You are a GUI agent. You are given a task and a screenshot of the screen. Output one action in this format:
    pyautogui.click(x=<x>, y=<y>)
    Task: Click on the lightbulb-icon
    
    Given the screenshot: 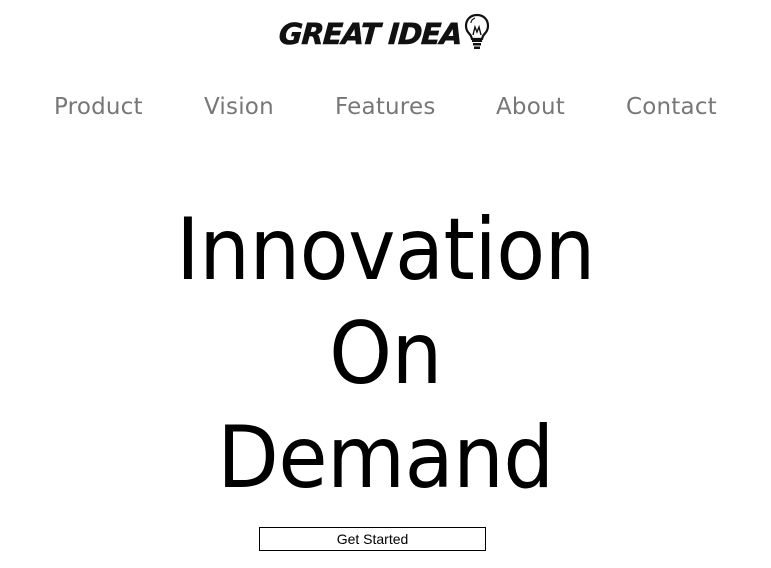 What is the action you would take?
    pyautogui.click(x=476, y=31)
    